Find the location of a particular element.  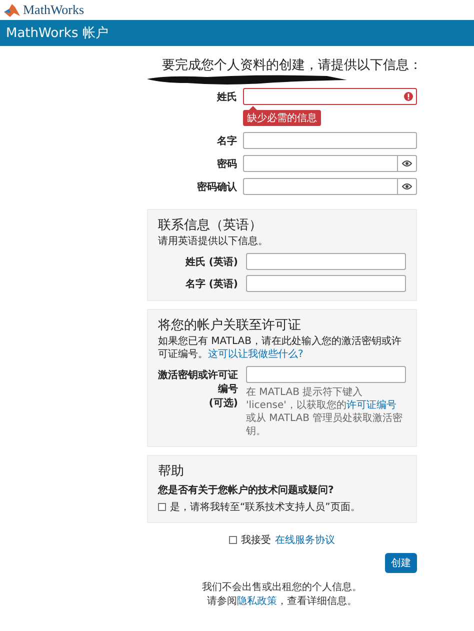

footer-text: 我们不会出售或出租您的个人信息。 is located at coordinates (282, 587).